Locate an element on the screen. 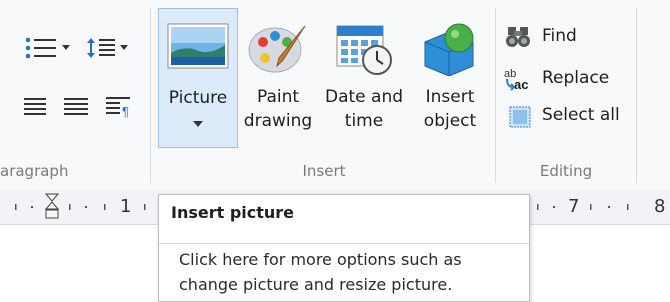 The image size is (670, 302). bullet-list-button is located at coordinates (49, 48).